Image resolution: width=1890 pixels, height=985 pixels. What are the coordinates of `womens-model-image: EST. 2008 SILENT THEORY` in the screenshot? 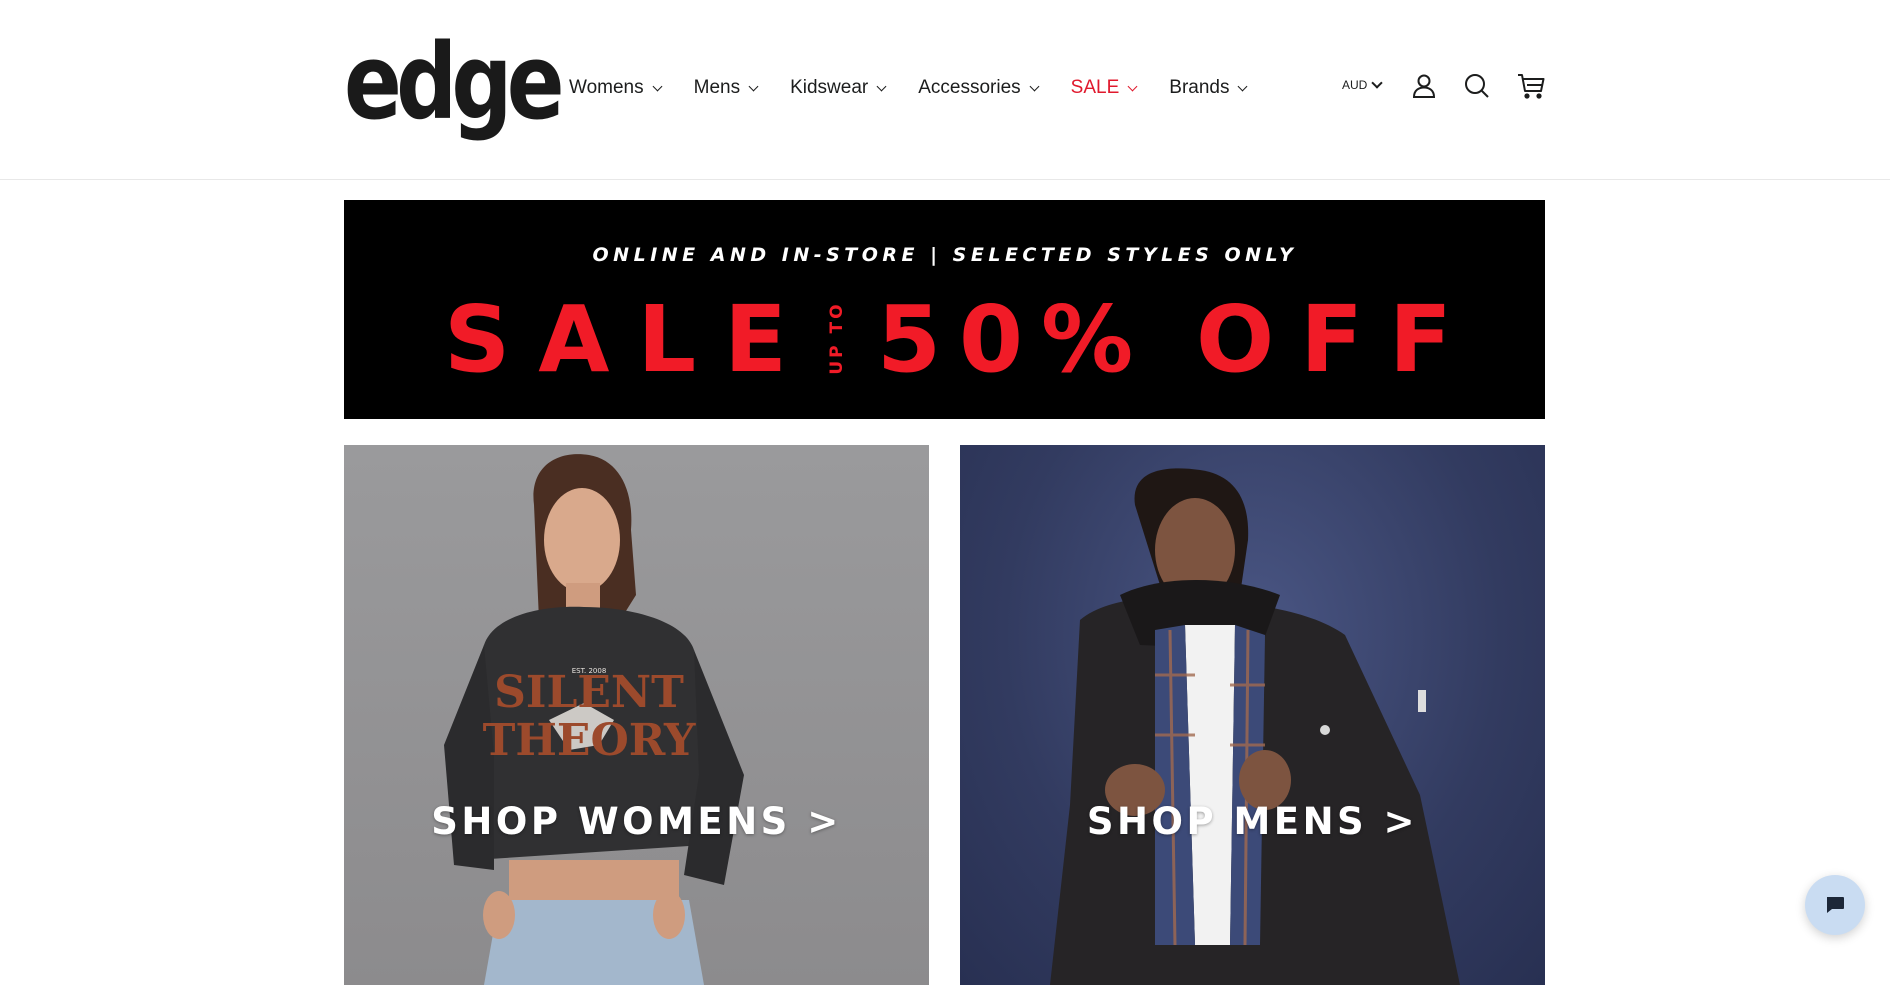 It's located at (594, 719).